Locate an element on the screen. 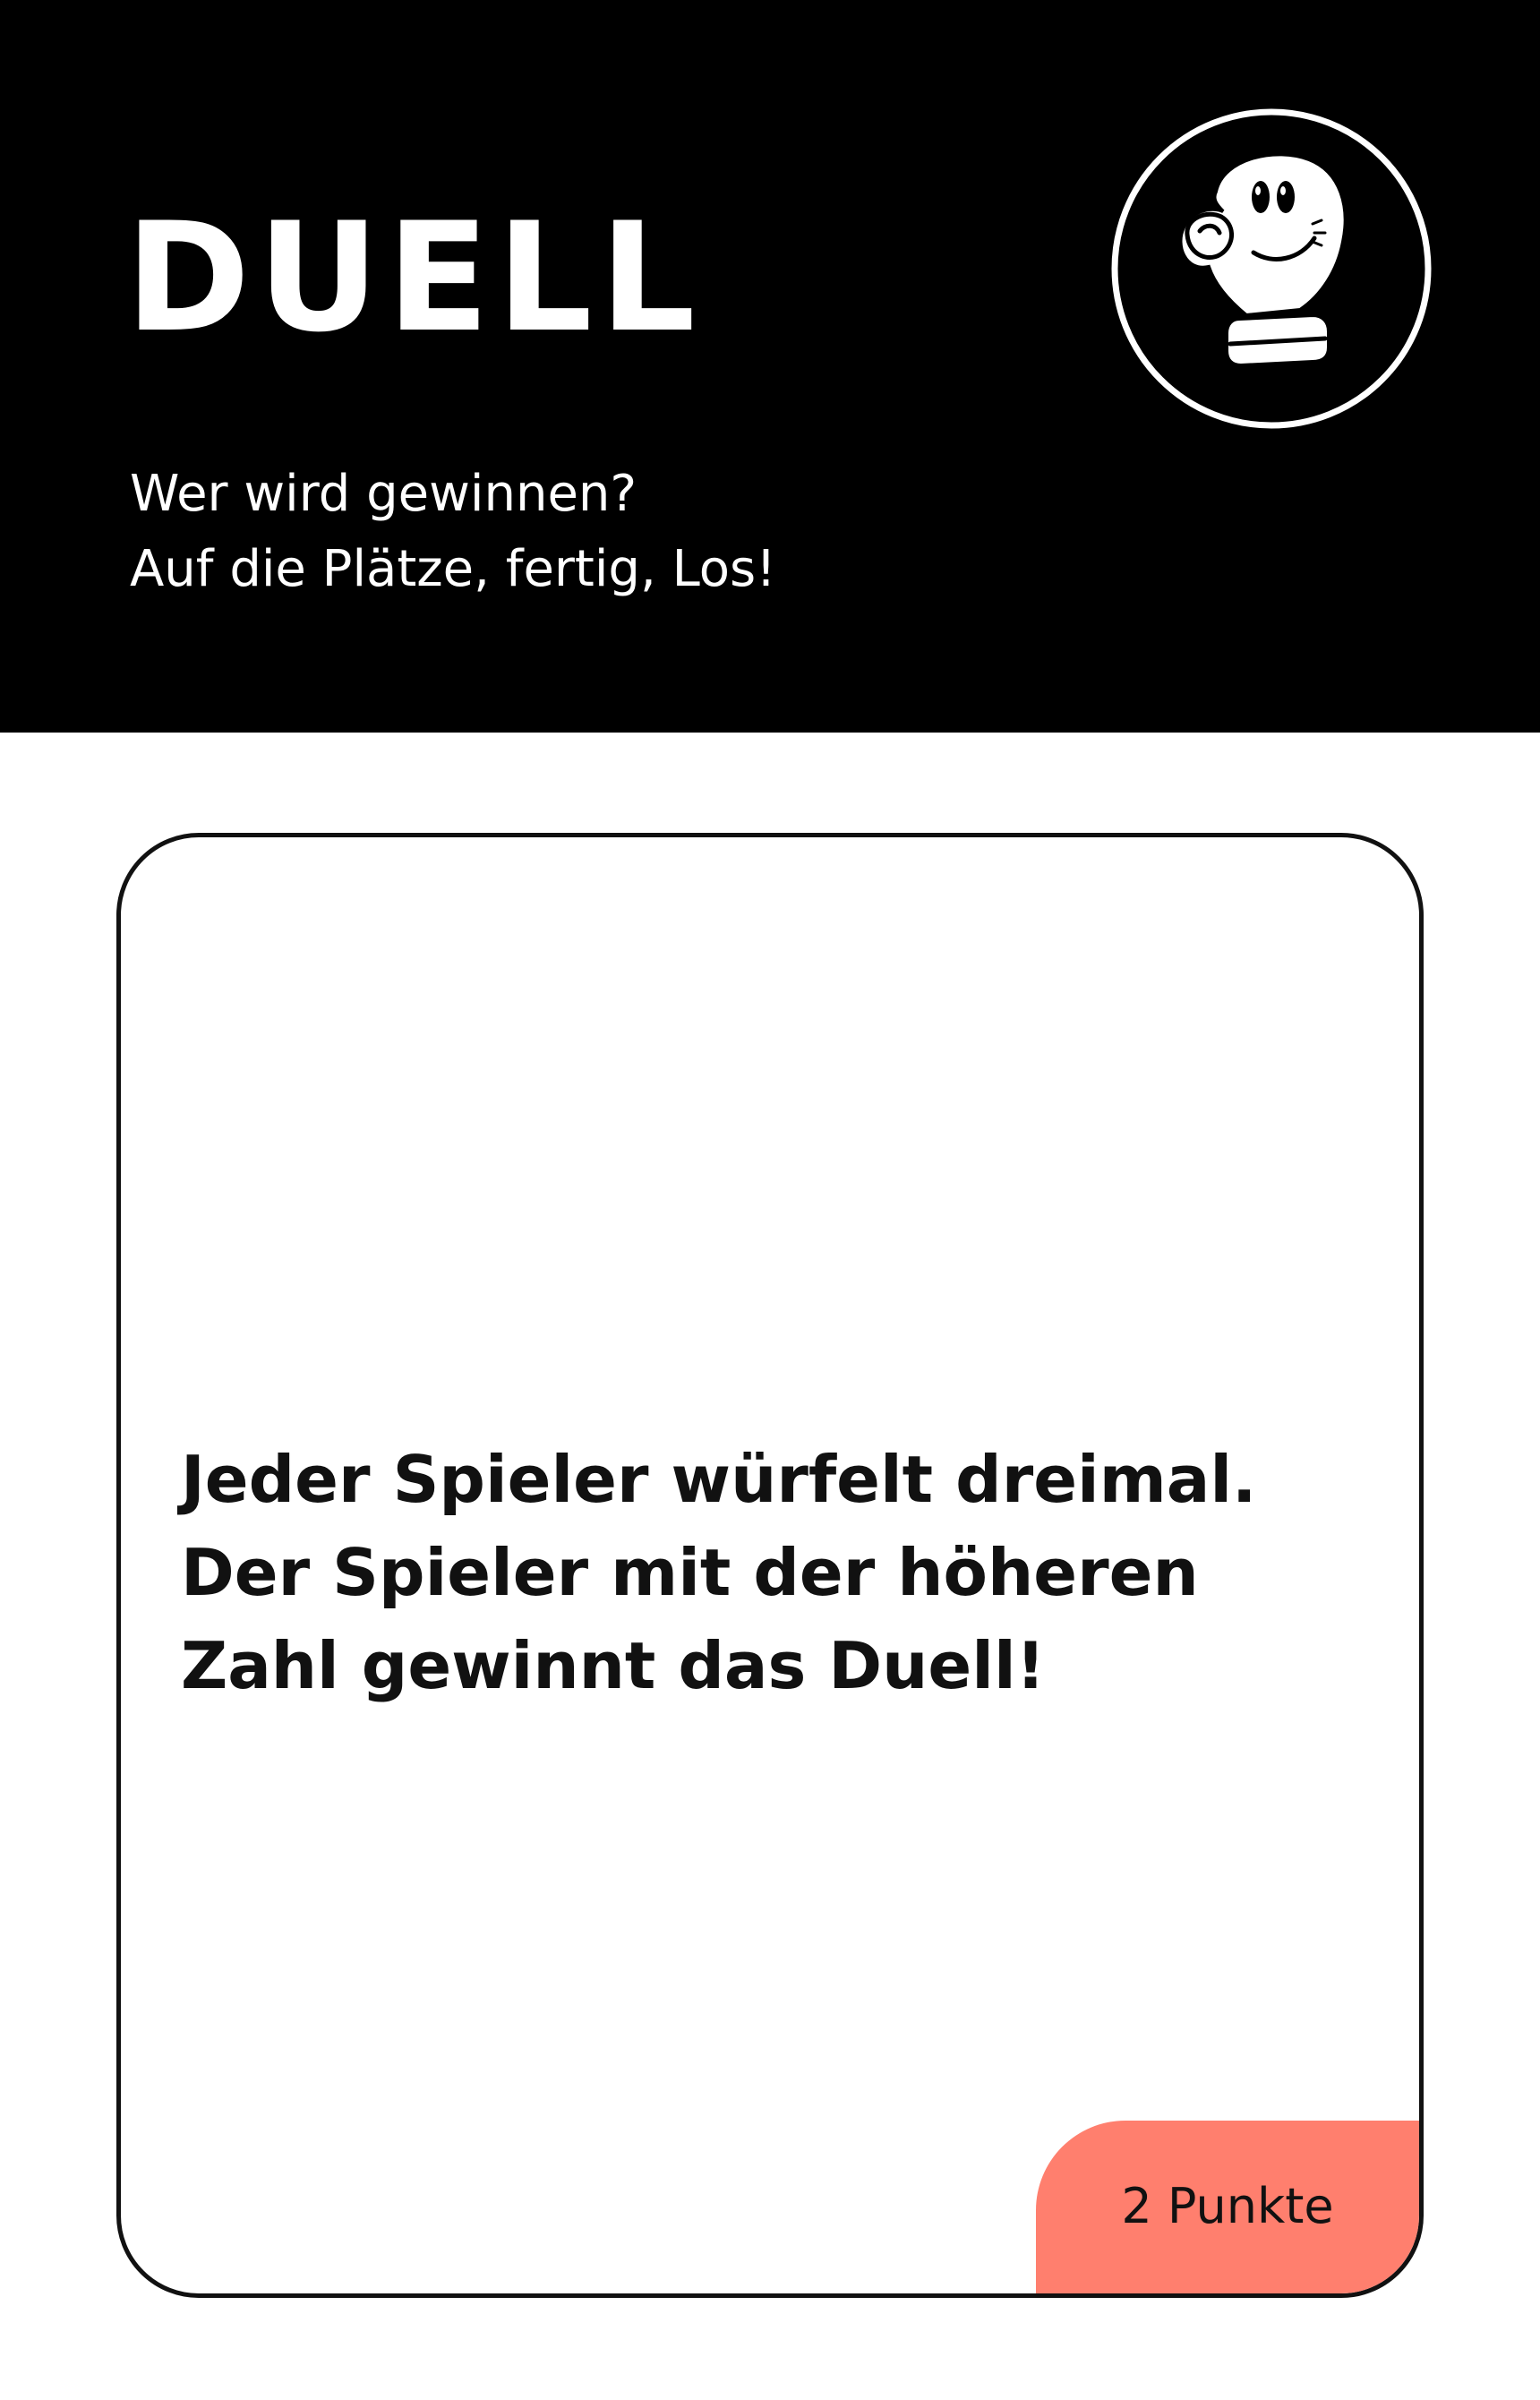  task-line-3: Zahl gewinnt das Duell! is located at coordinates (613, 1665).